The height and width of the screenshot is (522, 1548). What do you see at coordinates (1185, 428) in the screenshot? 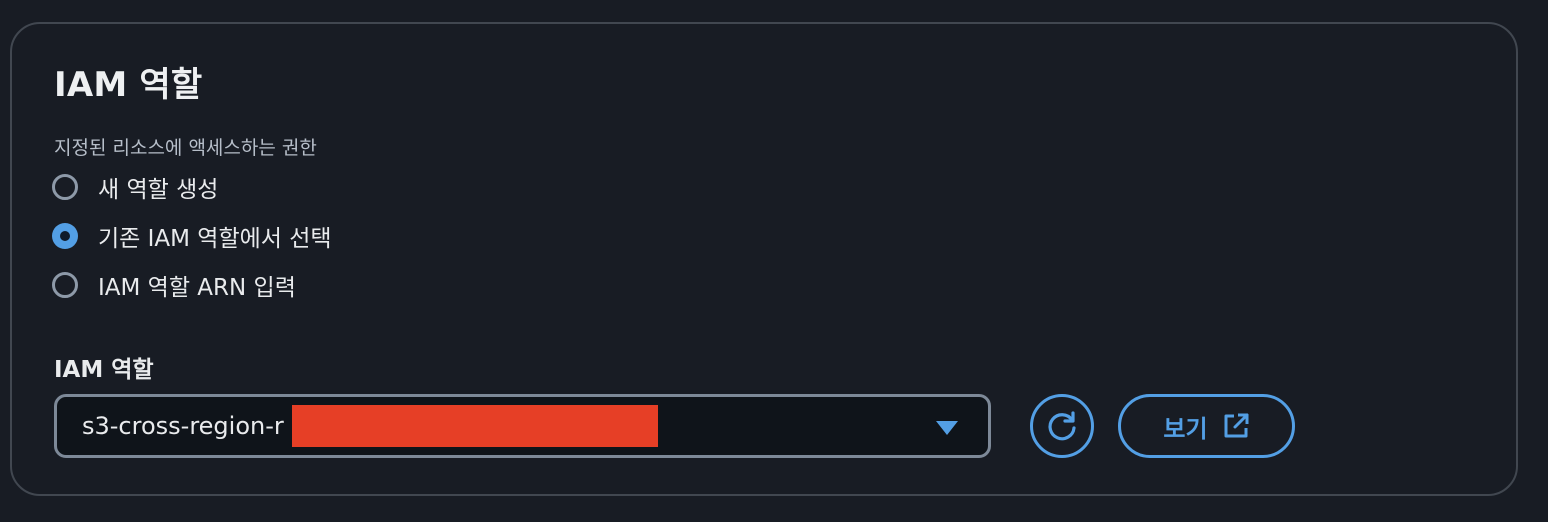
I see `view-button-label: 보기` at bounding box center [1185, 428].